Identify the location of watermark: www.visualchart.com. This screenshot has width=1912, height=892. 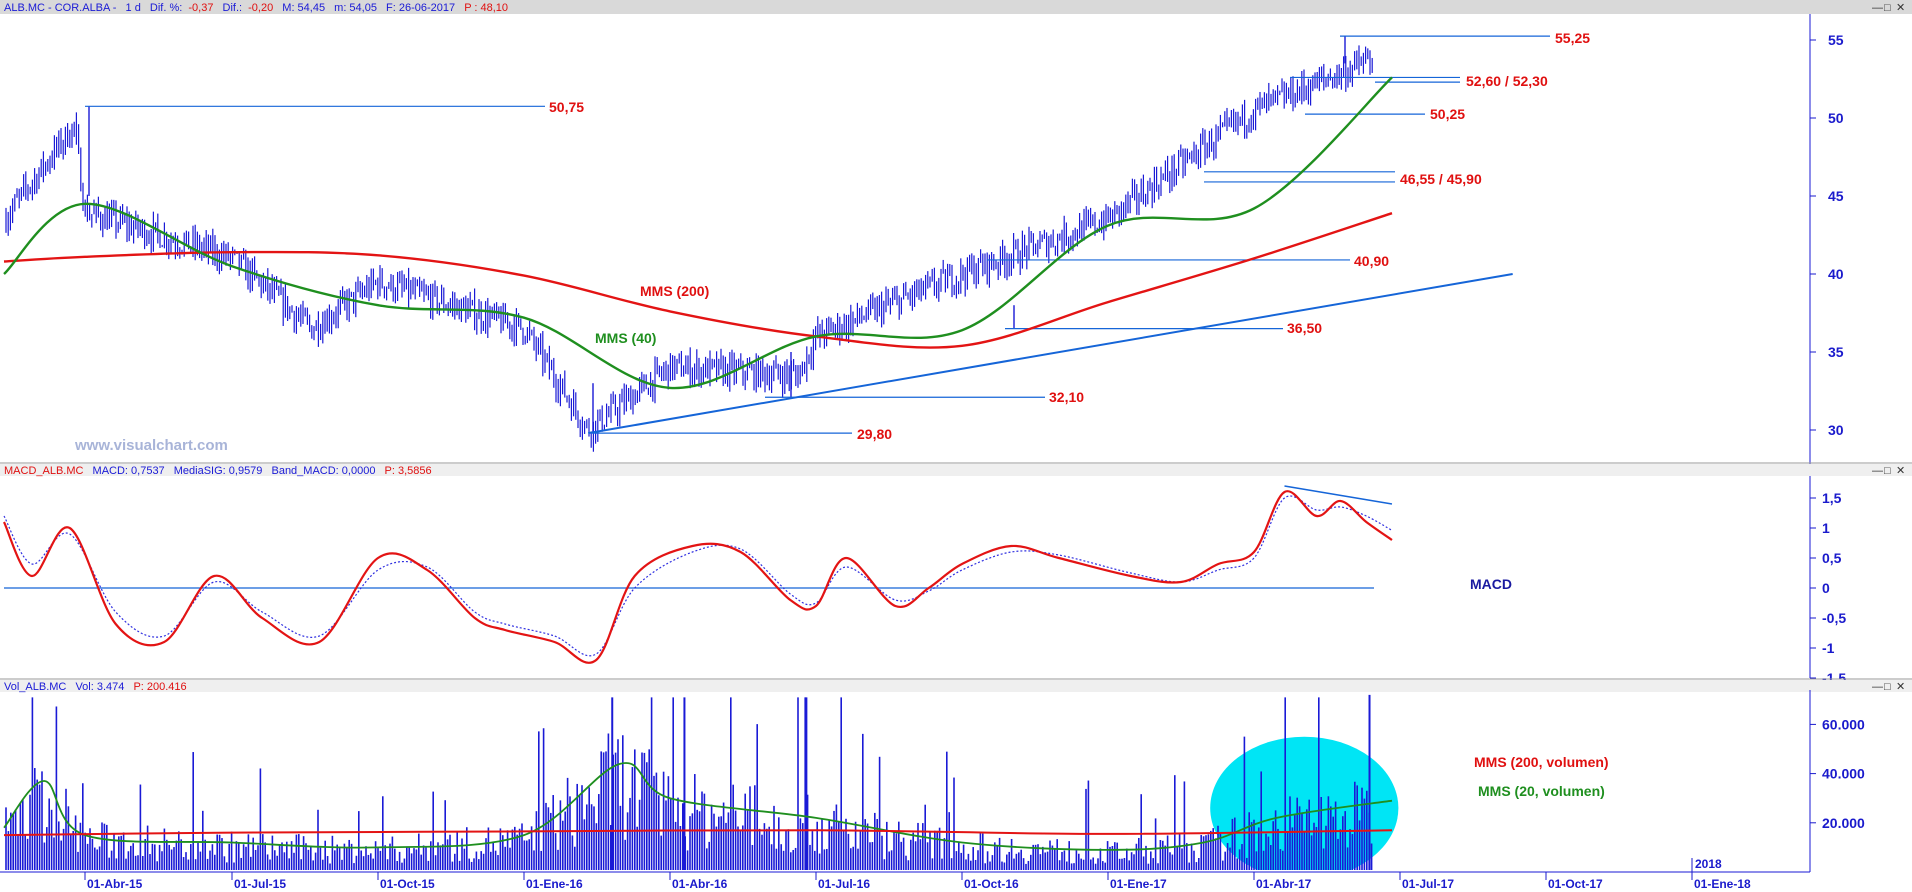
(151, 445).